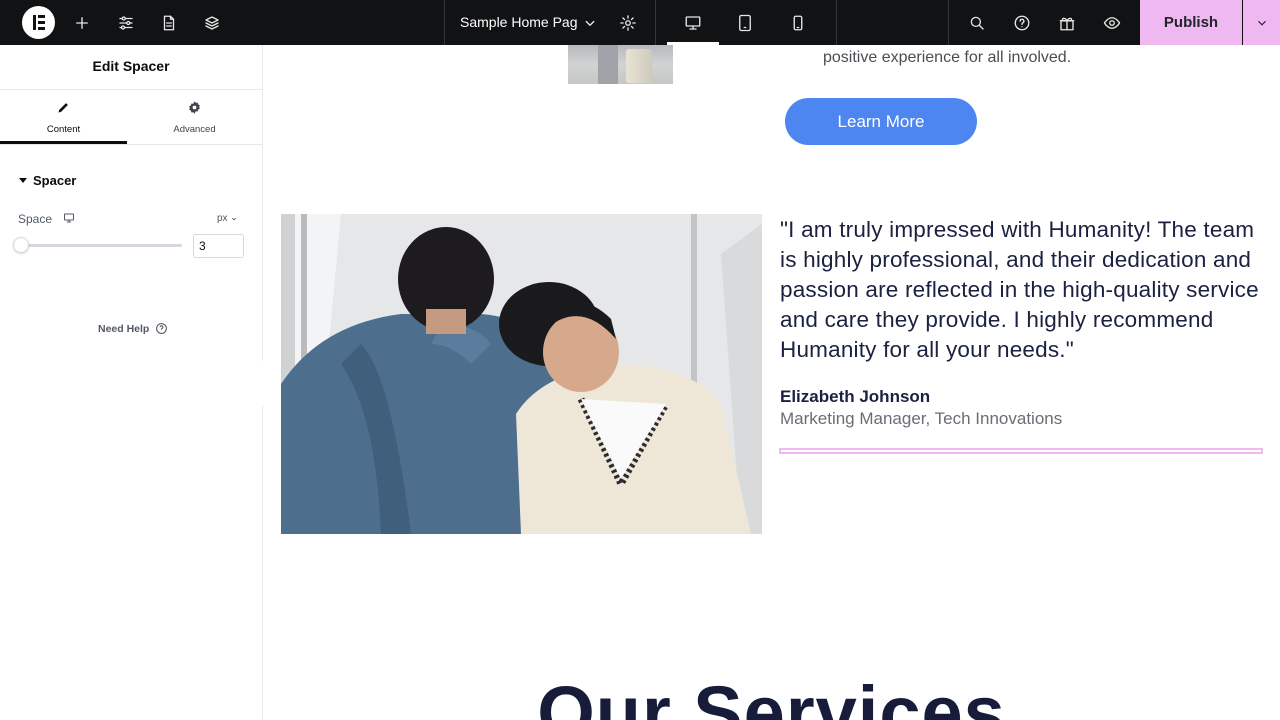 The height and width of the screenshot is (720, 1280). Describe the element at coordinates (63, 107) in the screenshot. I see `pencil-icon` at that location.